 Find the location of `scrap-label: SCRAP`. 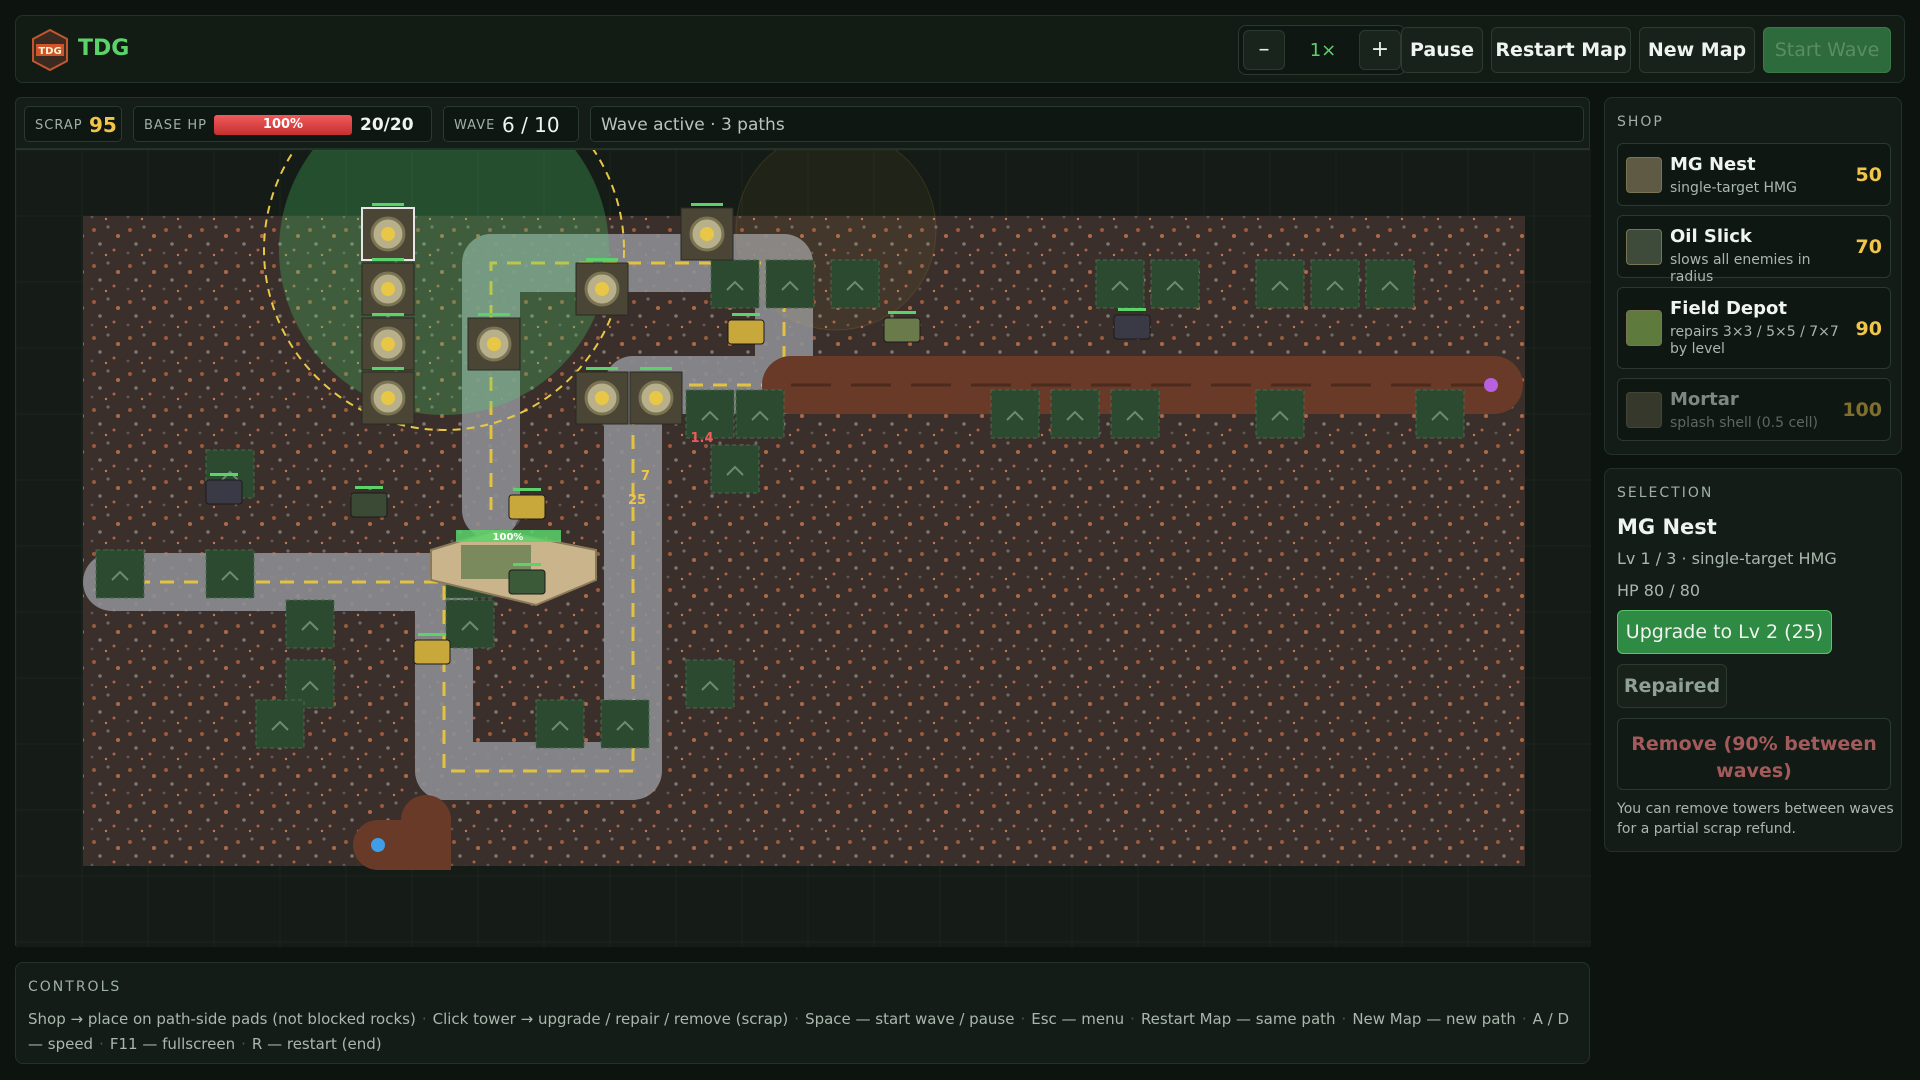

scrap-label: SCRAP is located at coordinates (59, 125).